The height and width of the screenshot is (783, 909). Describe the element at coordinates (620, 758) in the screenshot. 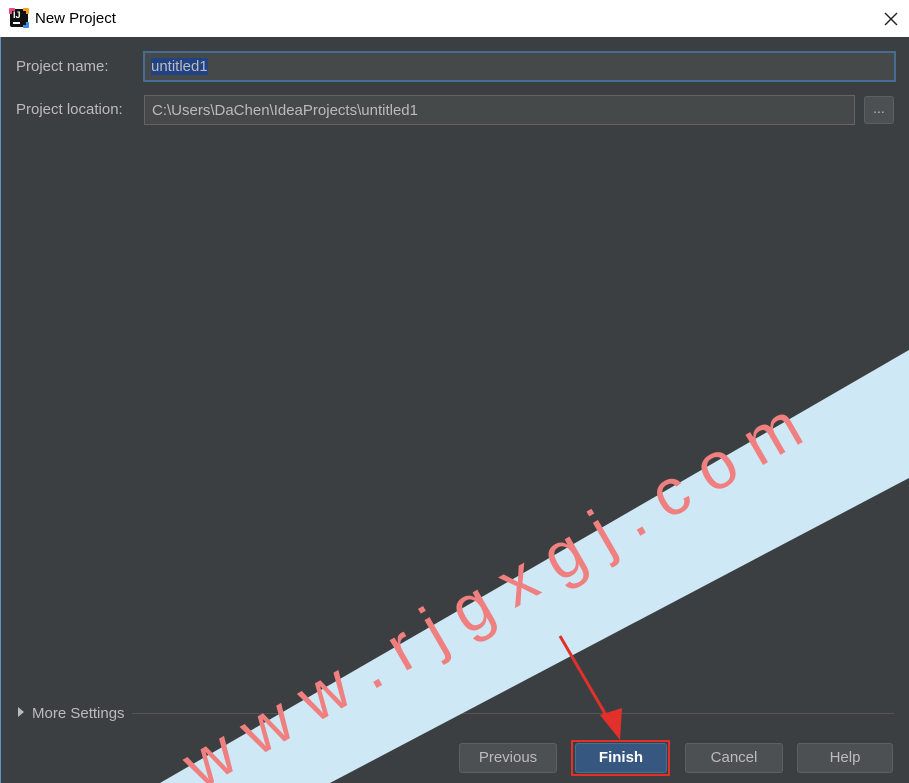

I see `finish-highlight-box` at that location.